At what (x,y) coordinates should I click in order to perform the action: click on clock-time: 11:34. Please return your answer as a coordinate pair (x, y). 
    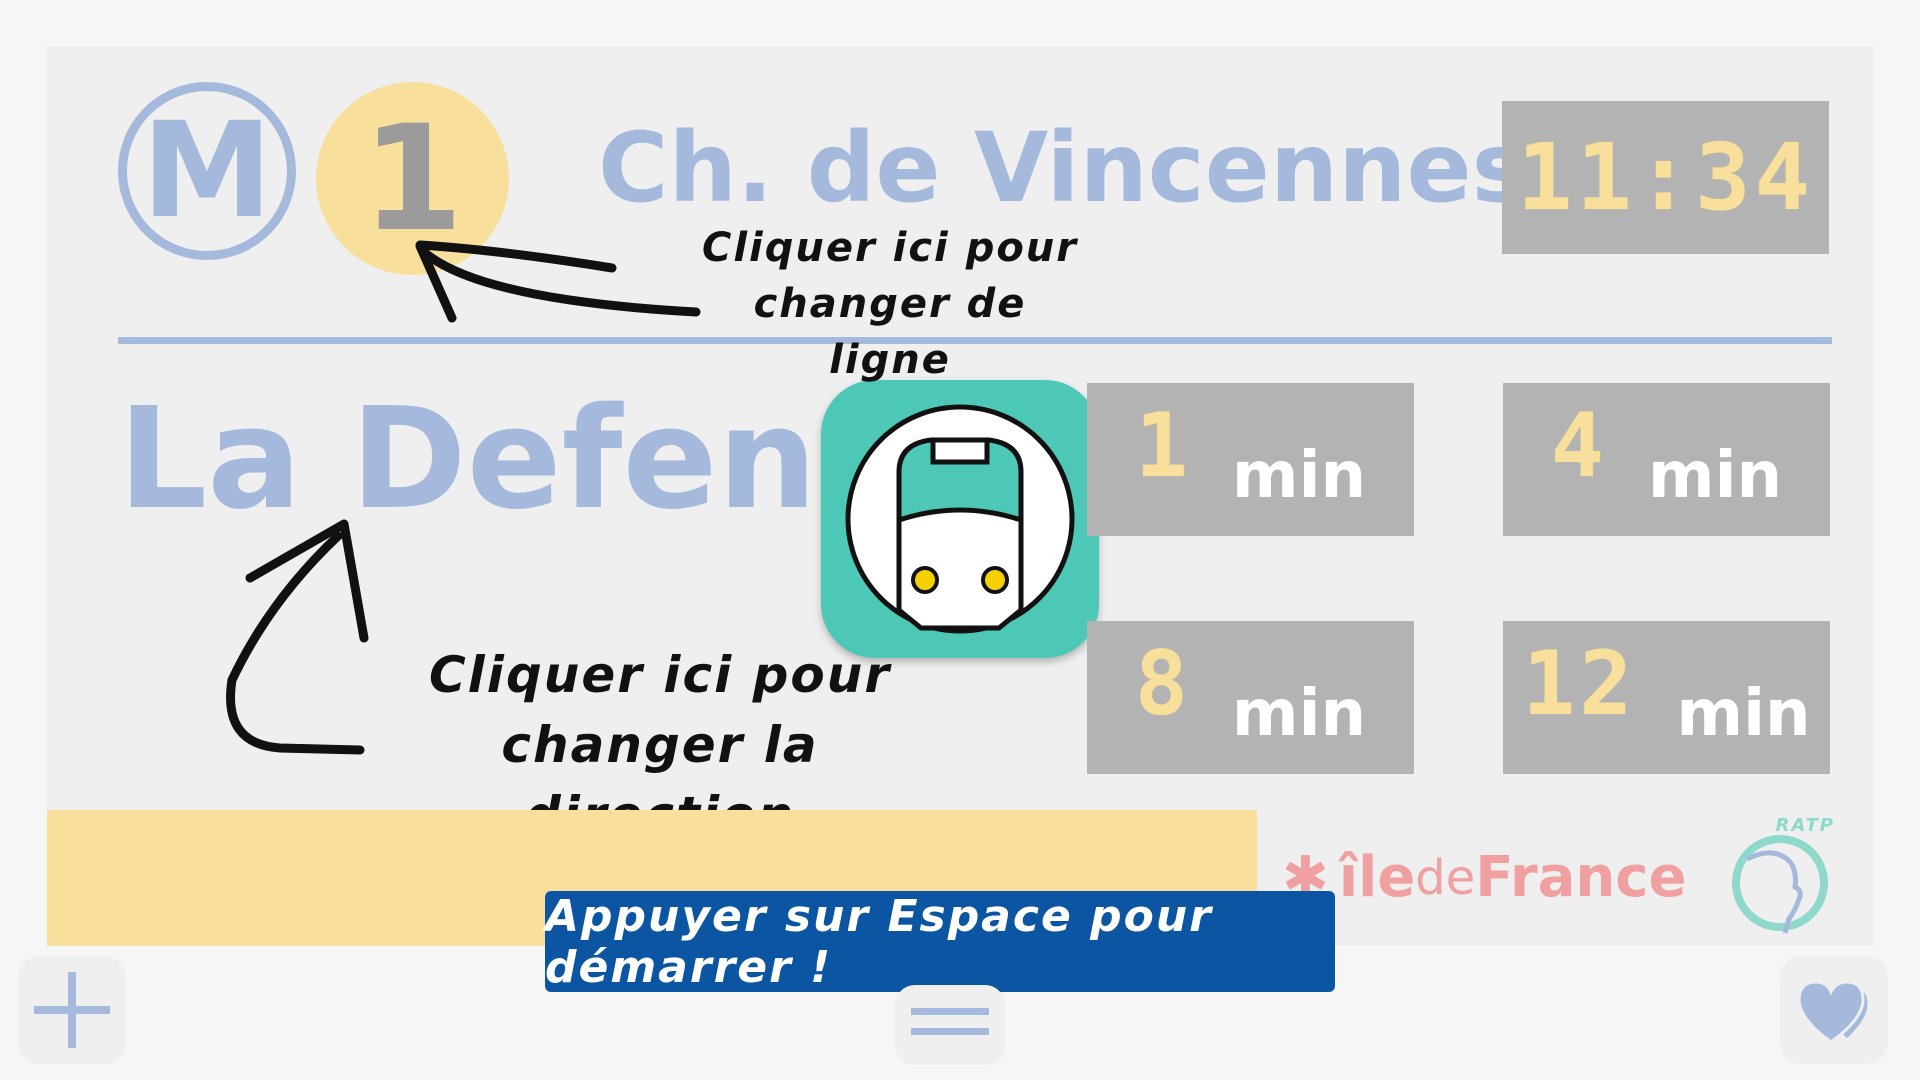
    Looking at the image, I should click on (1665, 177).